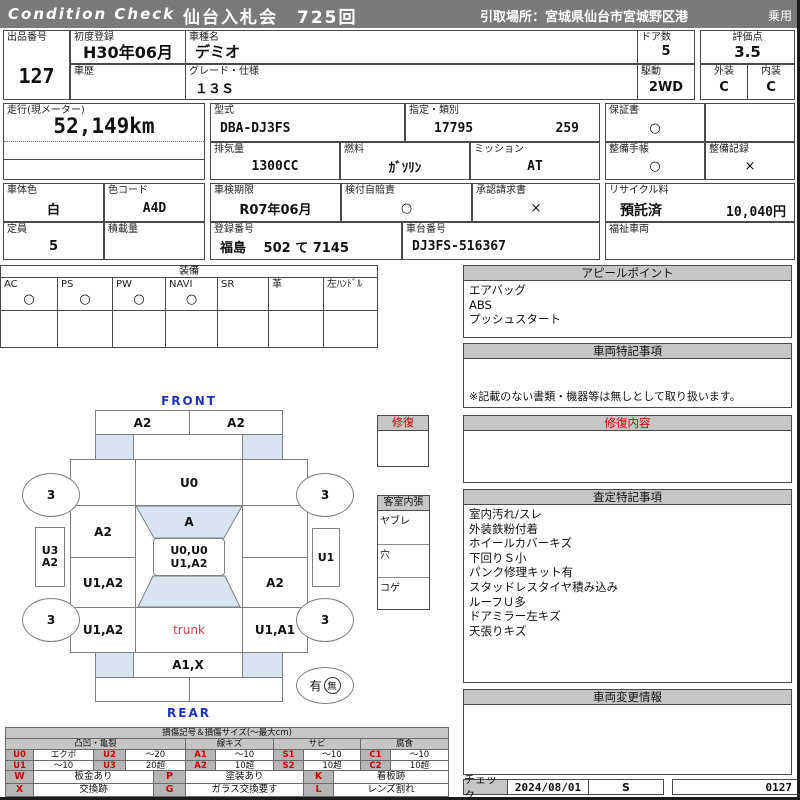 This screenshot has width=800, height=800. What do you see at coordinates (503, 528) in the screenshot?
I see `assessment-line: 外装鉄粉付着` at bounding box center [503, 528].